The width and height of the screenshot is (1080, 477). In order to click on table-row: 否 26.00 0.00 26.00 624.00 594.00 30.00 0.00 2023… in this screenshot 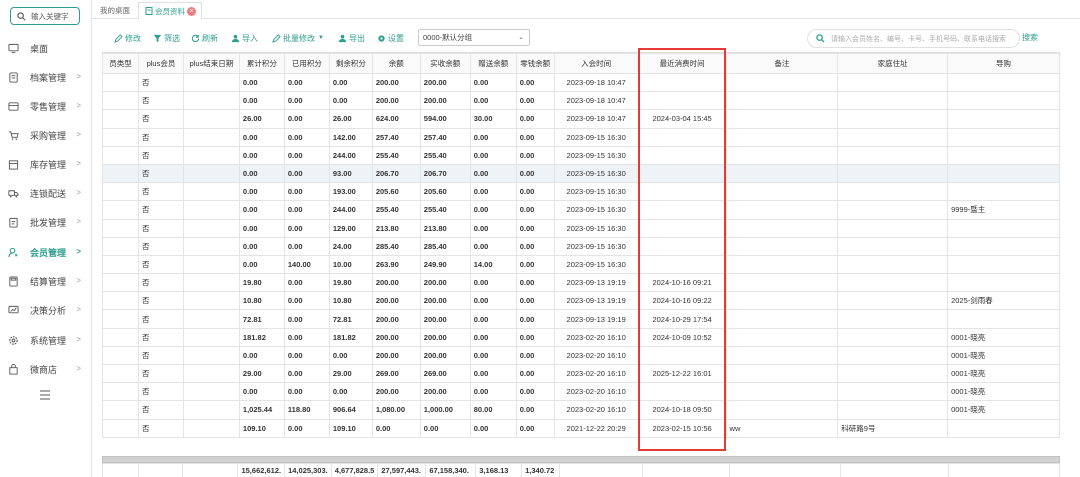, I will do `click(581, 119)`.